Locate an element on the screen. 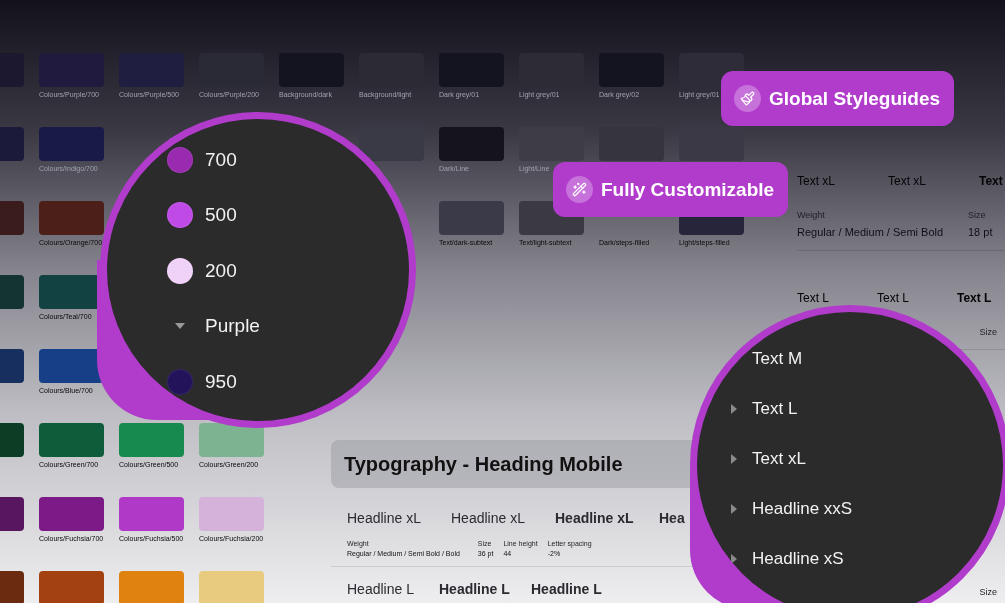 The width and height of the screenshot is (1005, 603). layer-label: Purple is located at coordinates (232, 326).